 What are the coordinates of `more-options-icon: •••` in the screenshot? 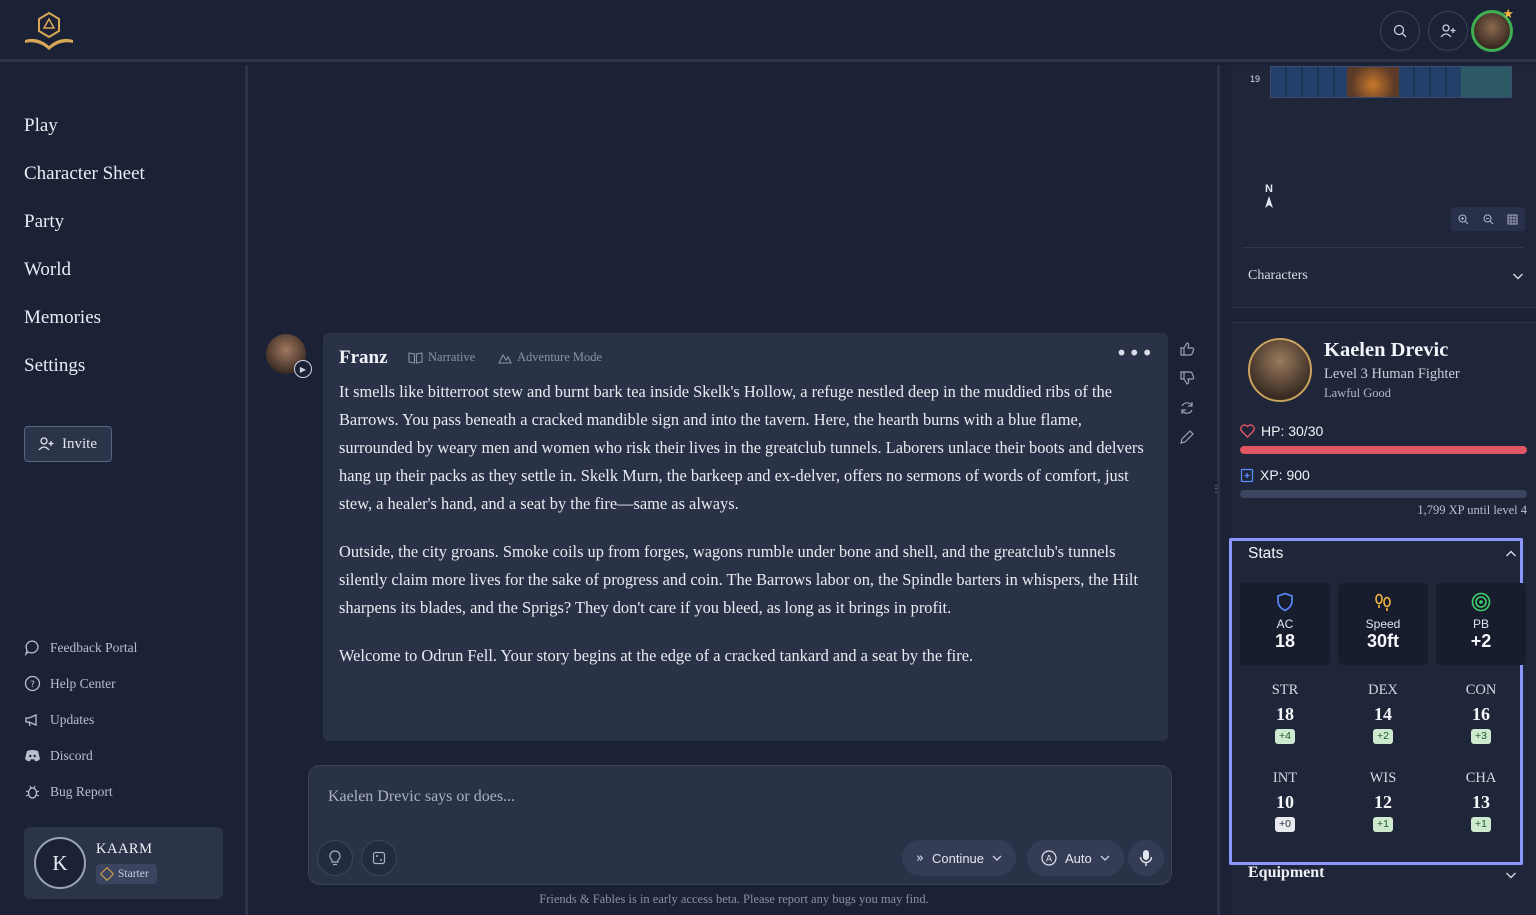 It's located at (1135, 353).